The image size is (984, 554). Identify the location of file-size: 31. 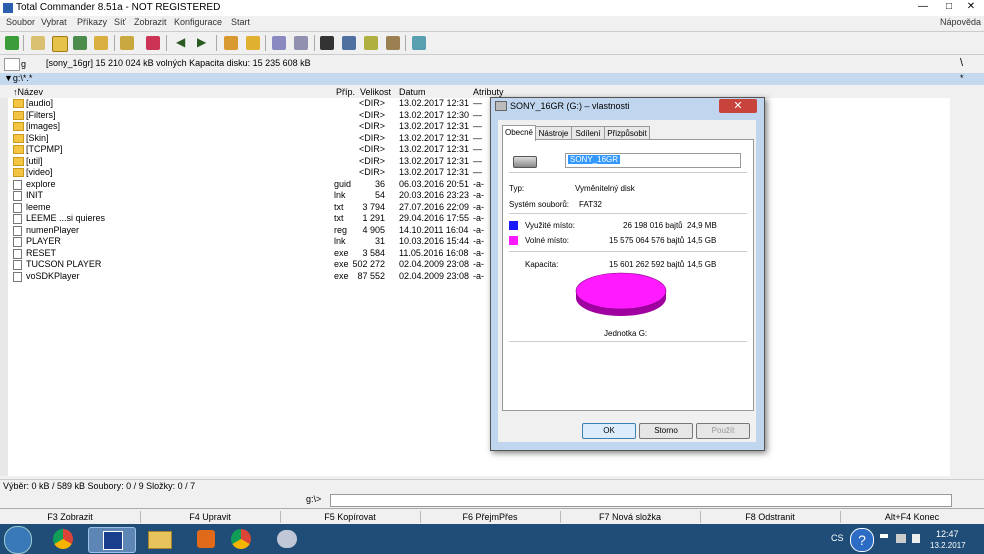
(379, 241).